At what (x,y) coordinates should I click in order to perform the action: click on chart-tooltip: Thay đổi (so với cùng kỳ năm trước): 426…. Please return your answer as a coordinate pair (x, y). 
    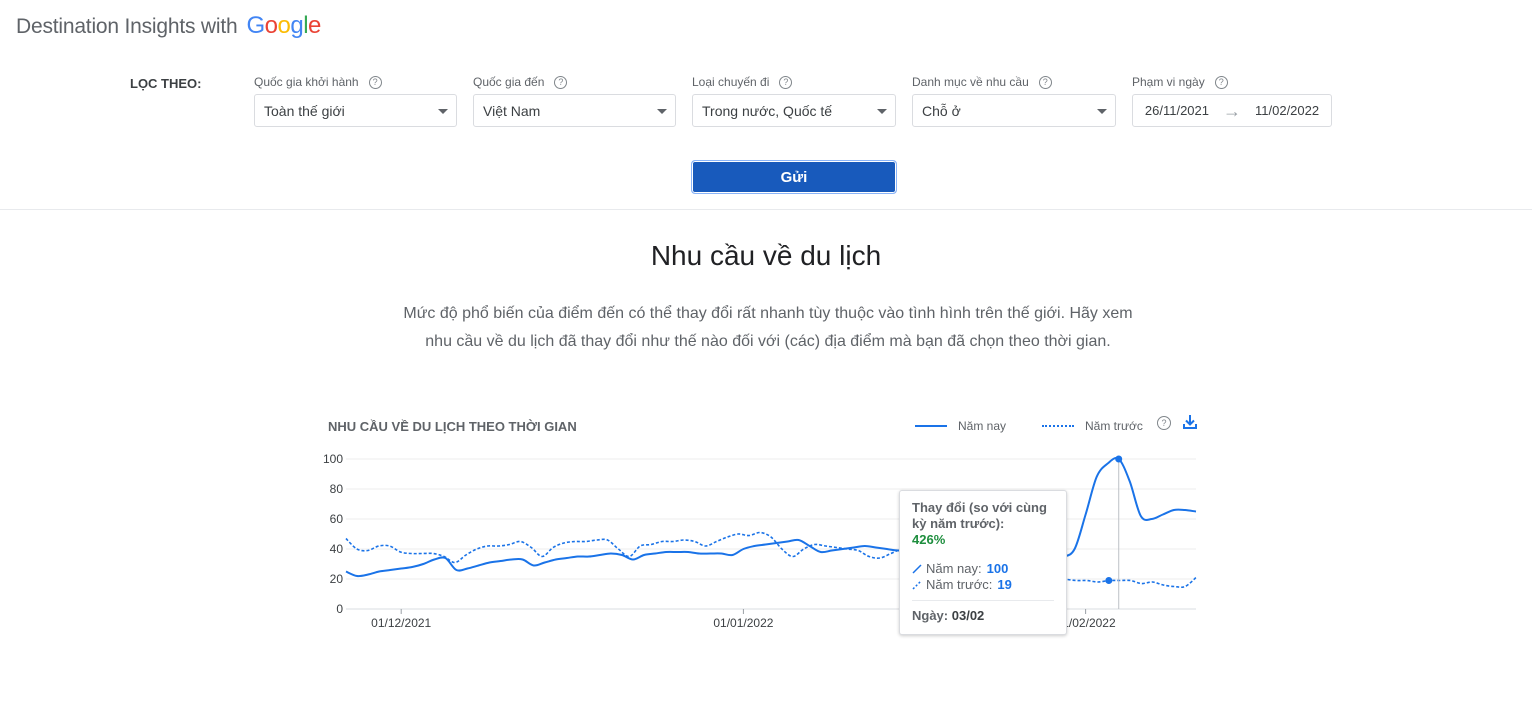
    Looking at the image, I should click on (983, 562).